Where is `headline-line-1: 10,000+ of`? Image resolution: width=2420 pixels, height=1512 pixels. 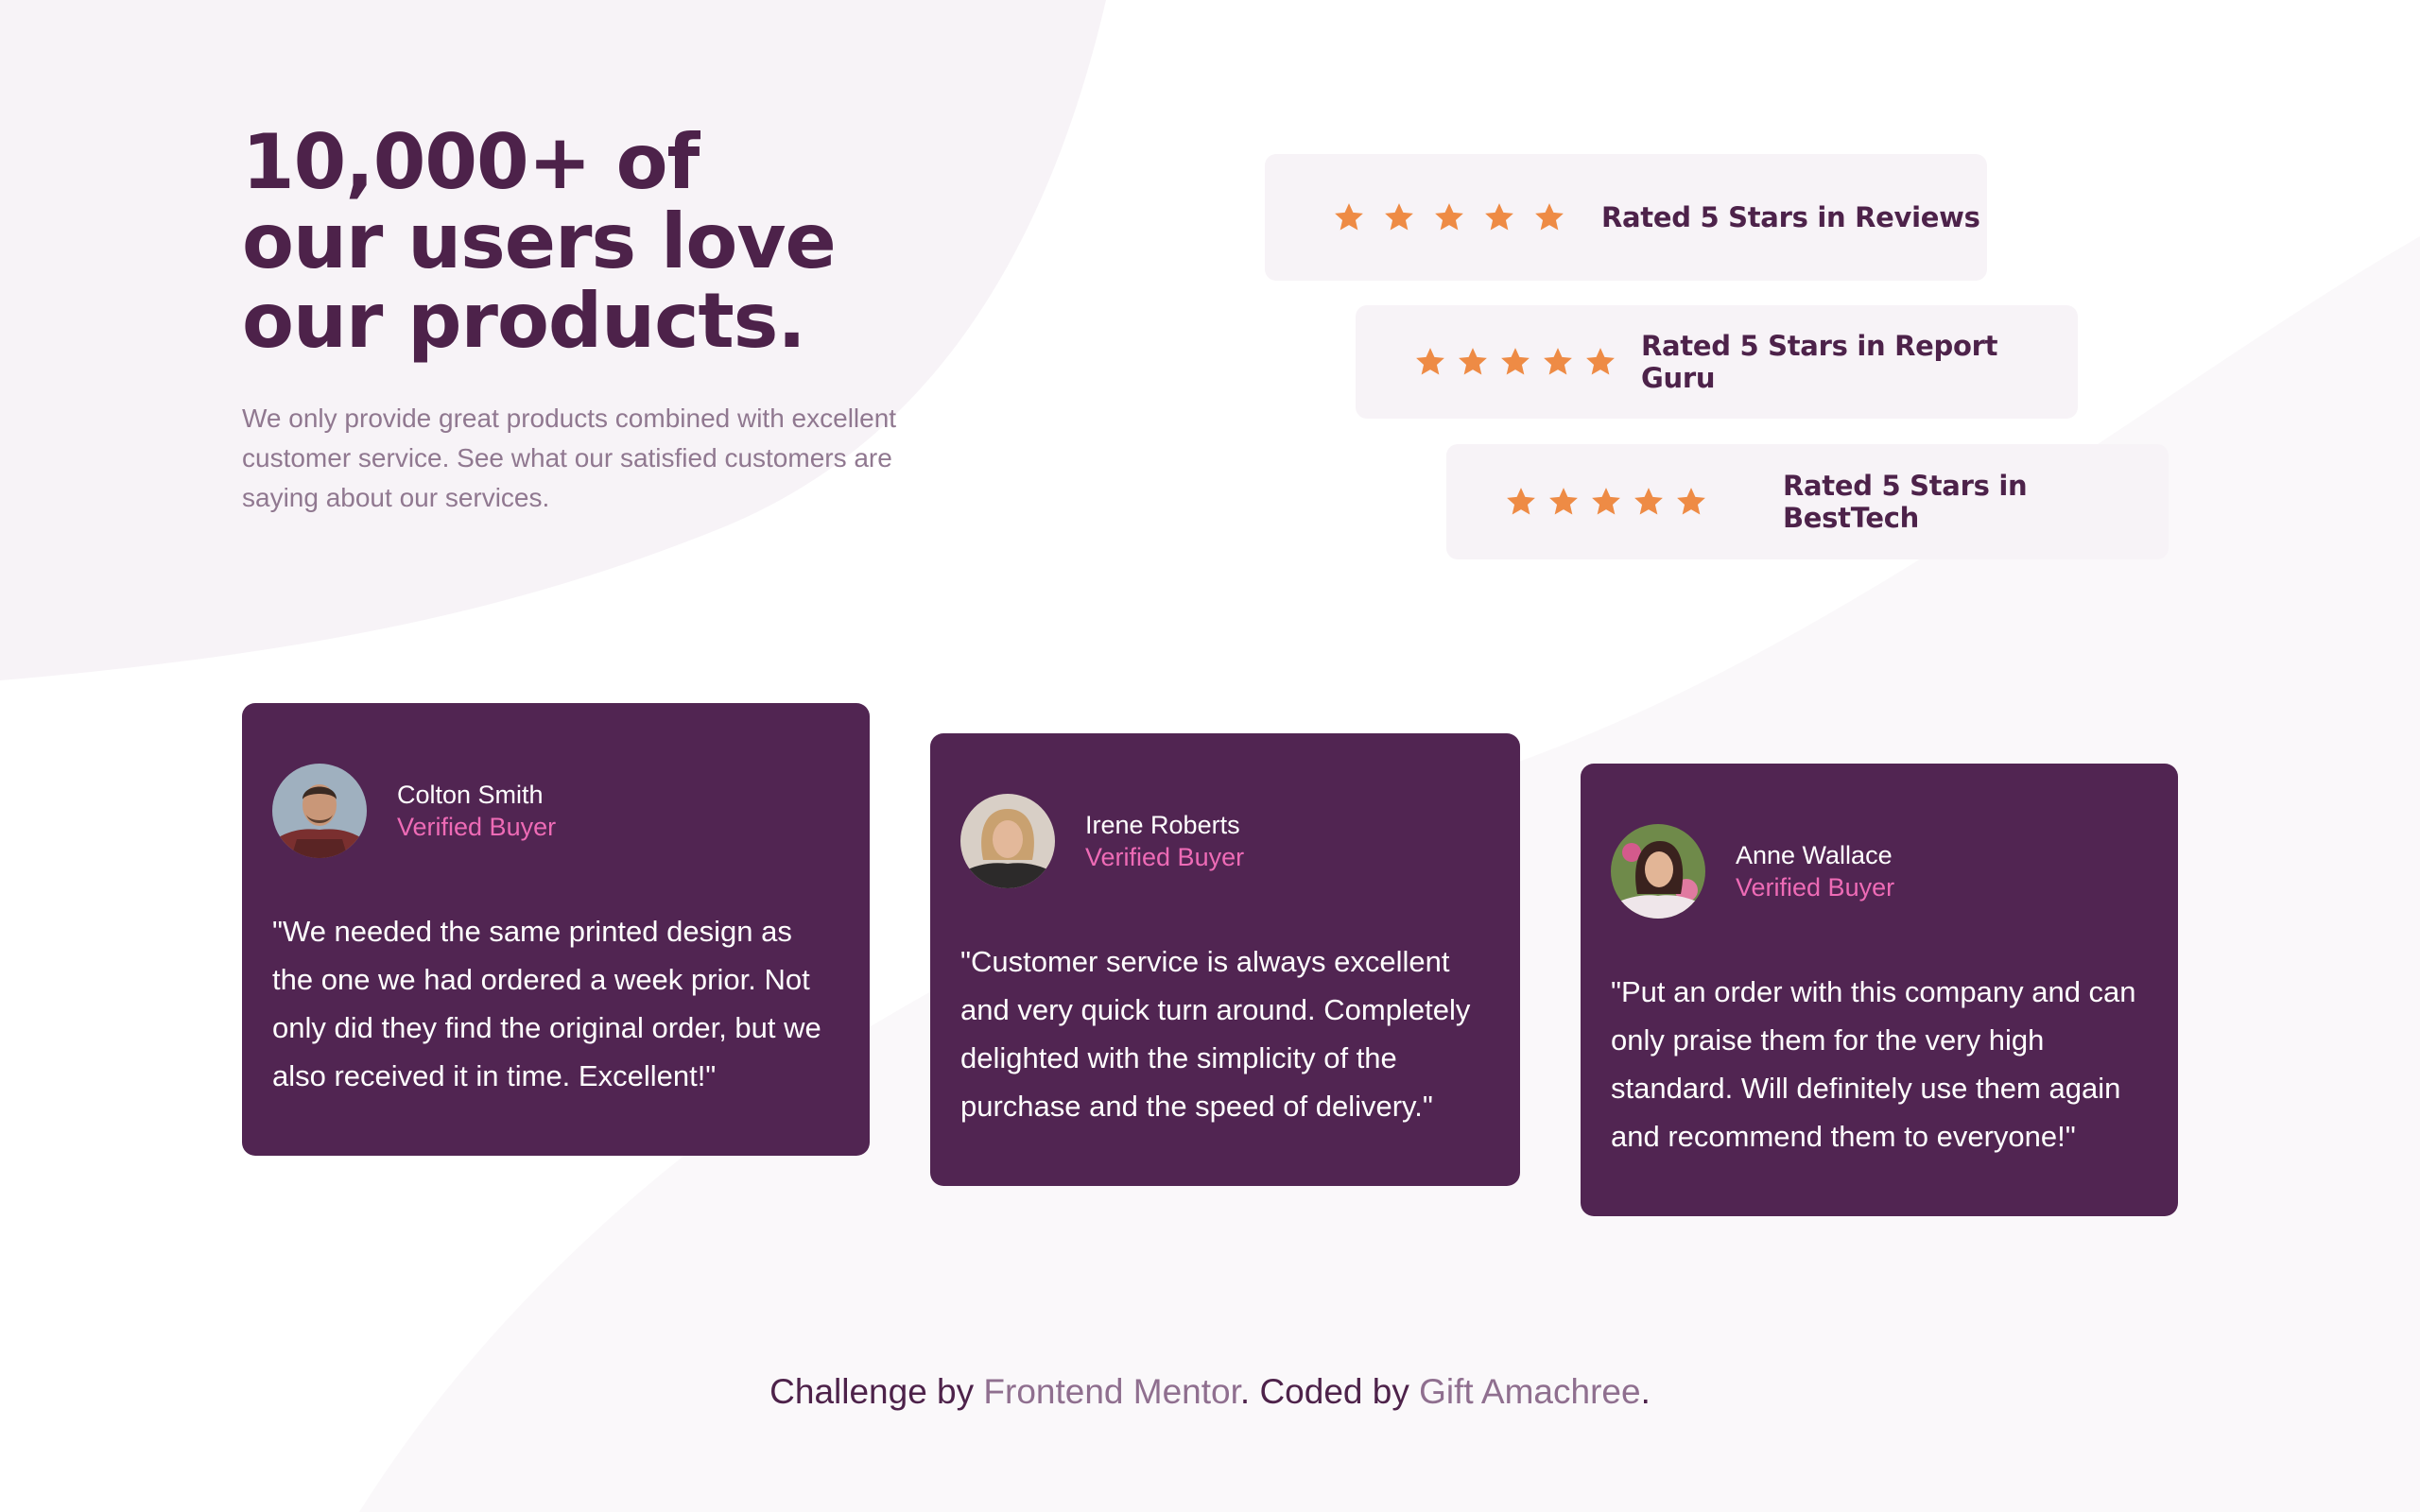 headline-line-1: 10,000+ of is located at coordinates (471, 162).